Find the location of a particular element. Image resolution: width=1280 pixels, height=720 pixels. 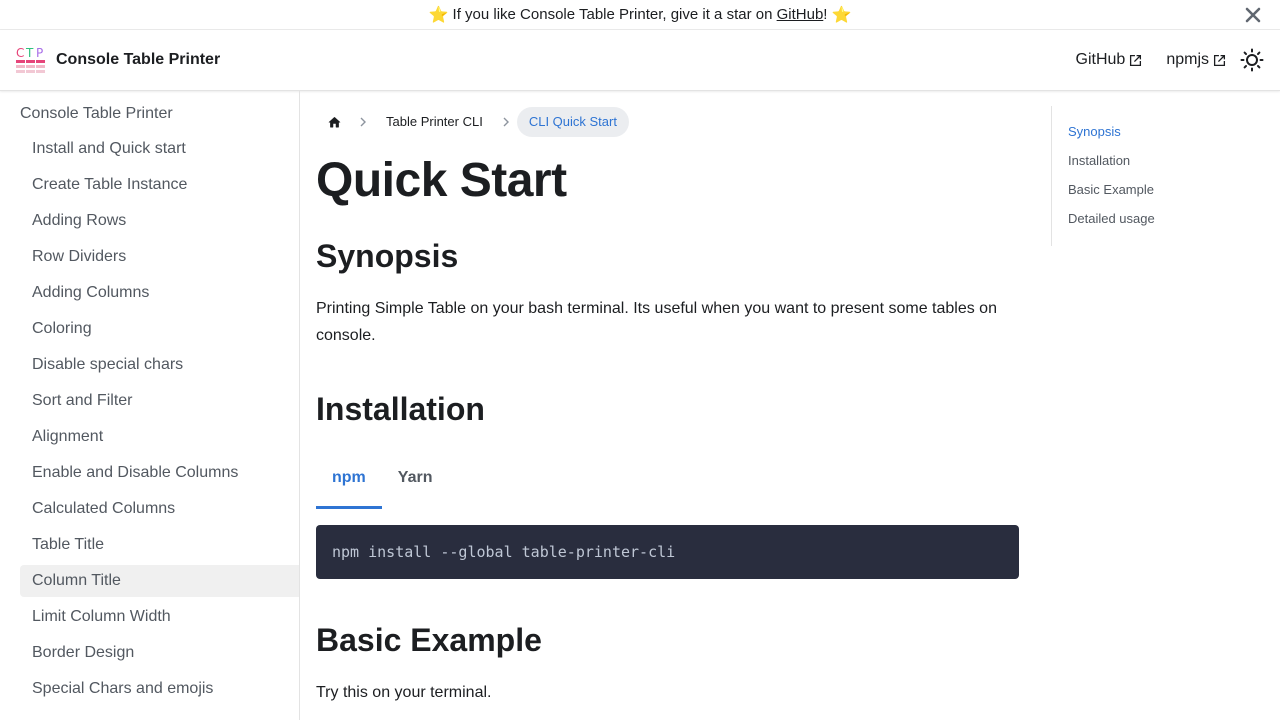

logo-icon: C T P is located at coordinates (31, 60).